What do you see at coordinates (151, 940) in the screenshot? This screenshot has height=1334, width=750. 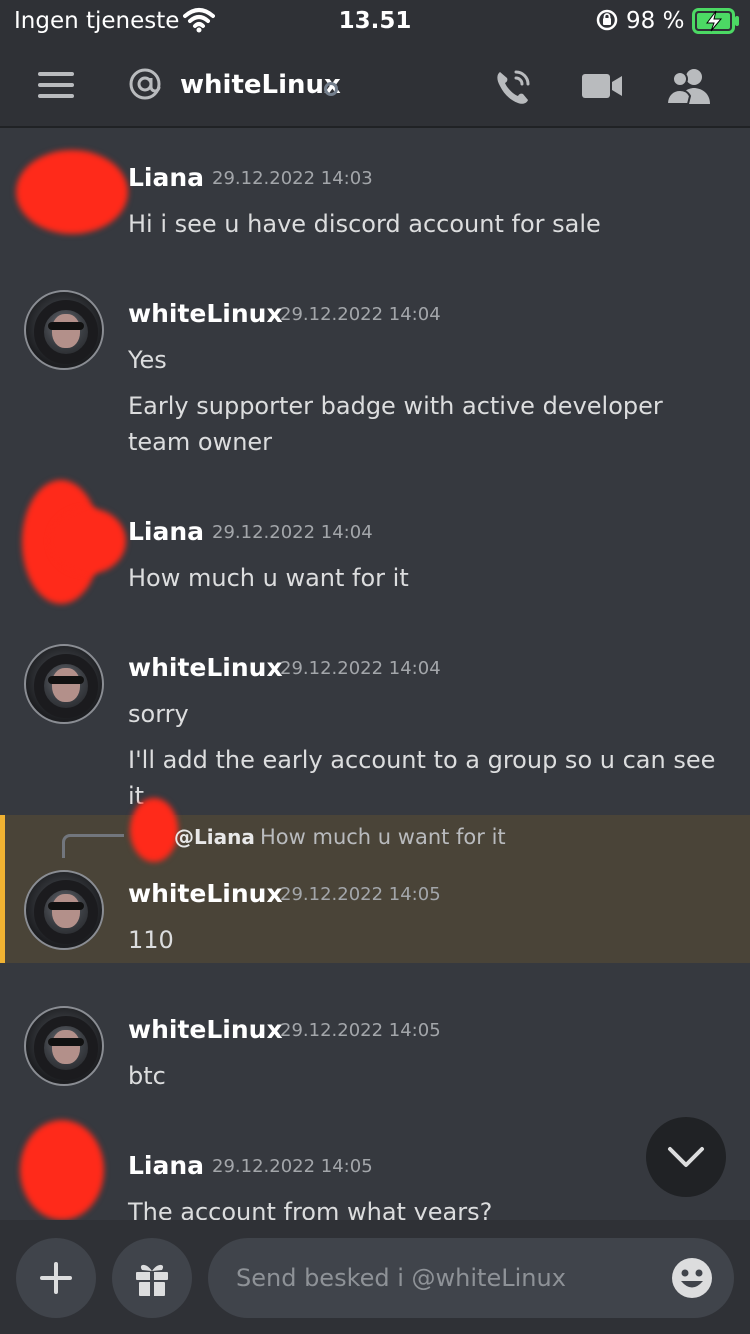 I see `message-text: 110` at bounding box center [151, 940].